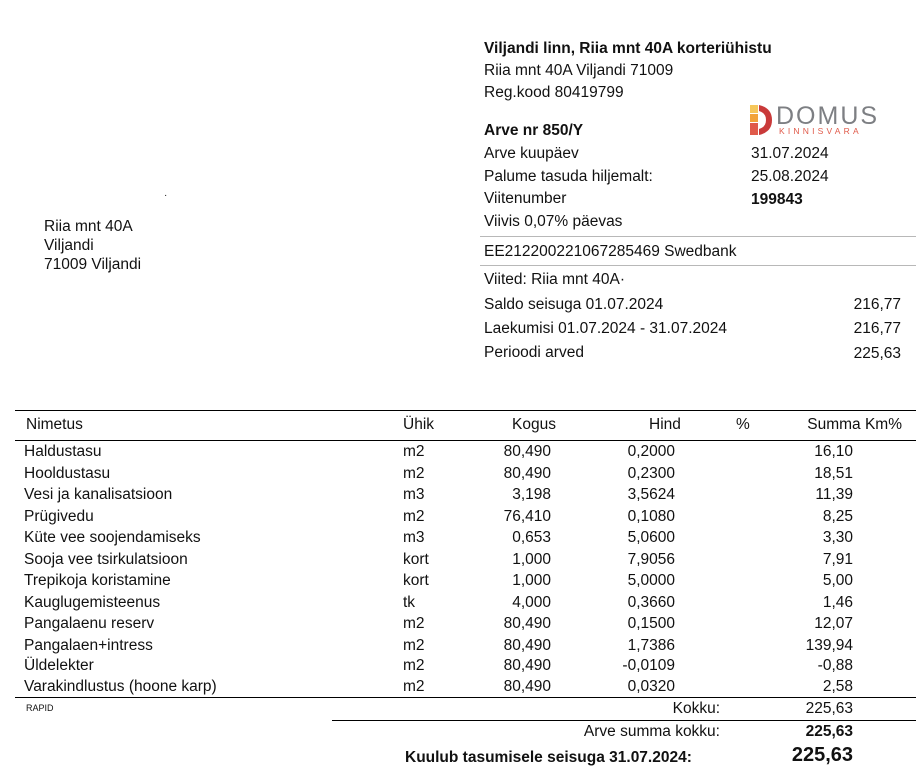 The image size is (923, 770). Describe the element at coordinates (651, 516) in the screenshot. I see `item-price: 0,1080` at that location.